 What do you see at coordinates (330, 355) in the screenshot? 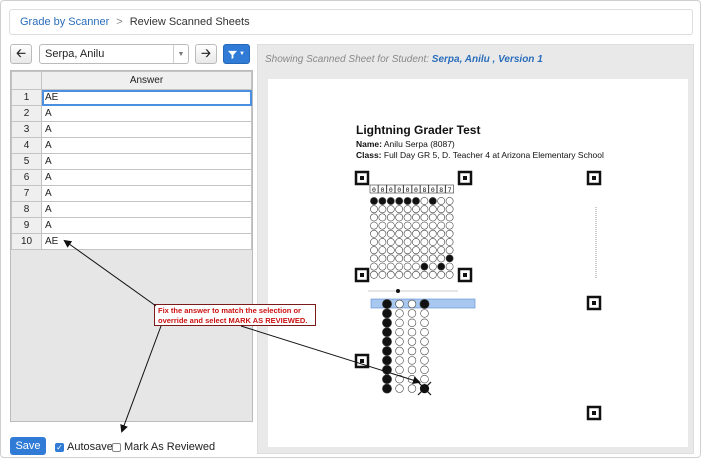
I see `arrow-to-bubble` at bounding box center [330, 355].